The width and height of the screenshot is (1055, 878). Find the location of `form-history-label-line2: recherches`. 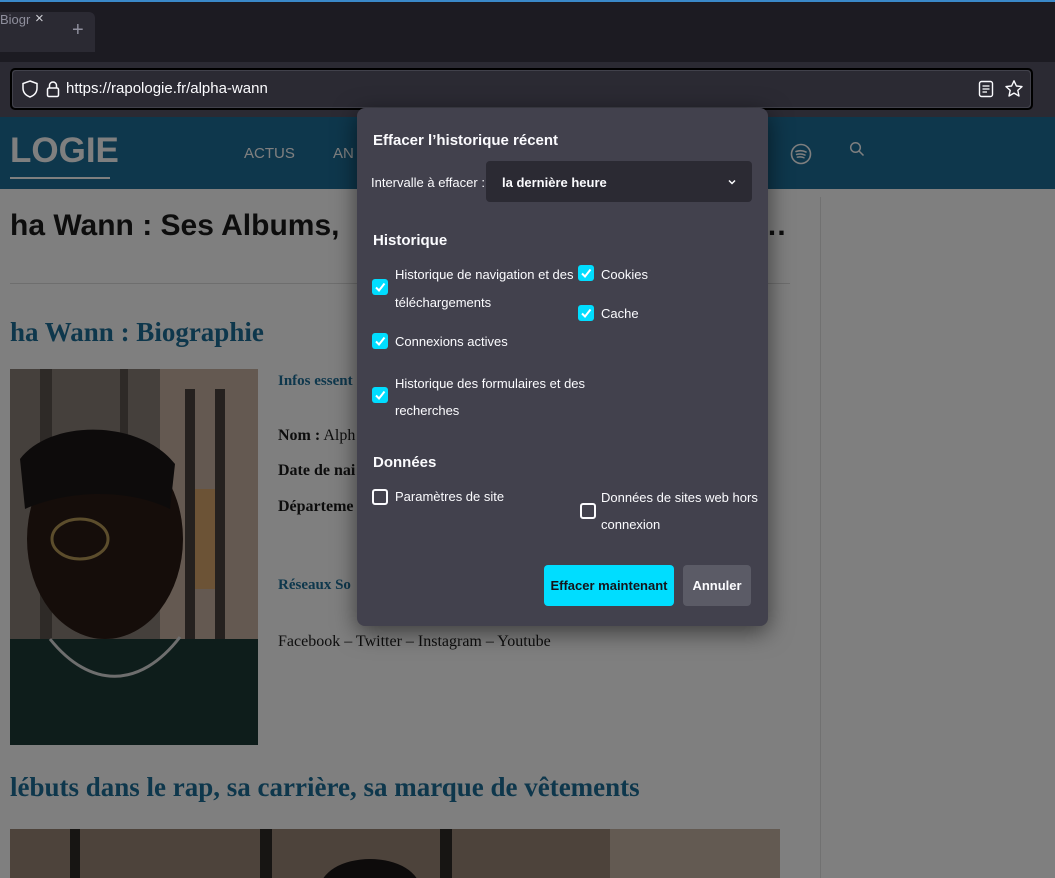

form-history-label-line2: recherches is located at coordinates (427, 410).